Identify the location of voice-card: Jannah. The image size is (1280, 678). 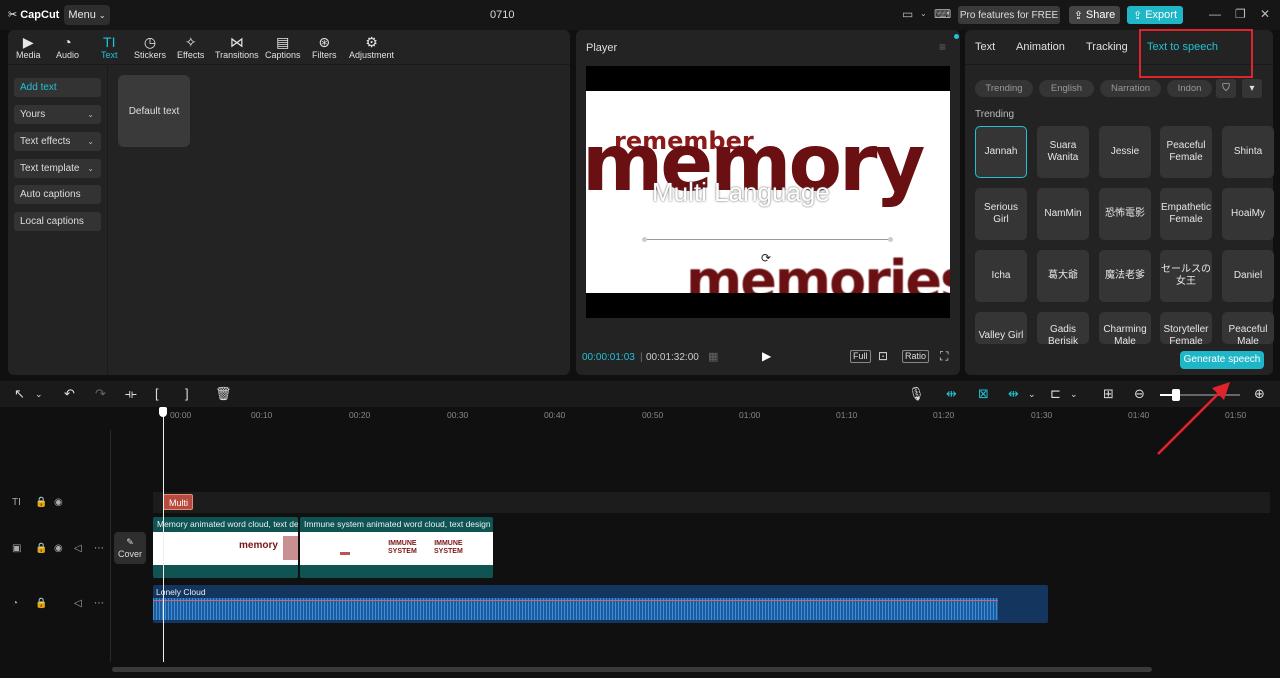
(1001, 152).